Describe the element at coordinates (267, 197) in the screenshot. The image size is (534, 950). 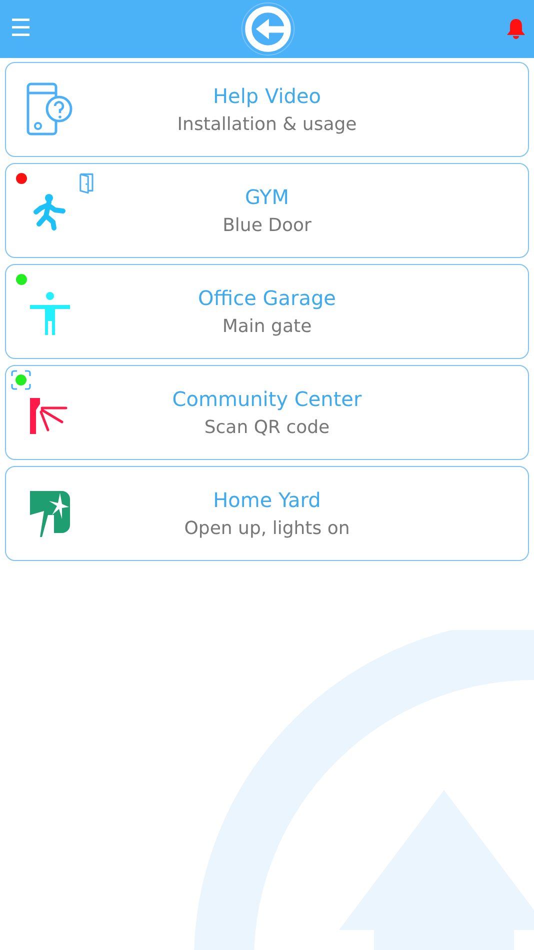
I see `card-title: GYM` at that location.